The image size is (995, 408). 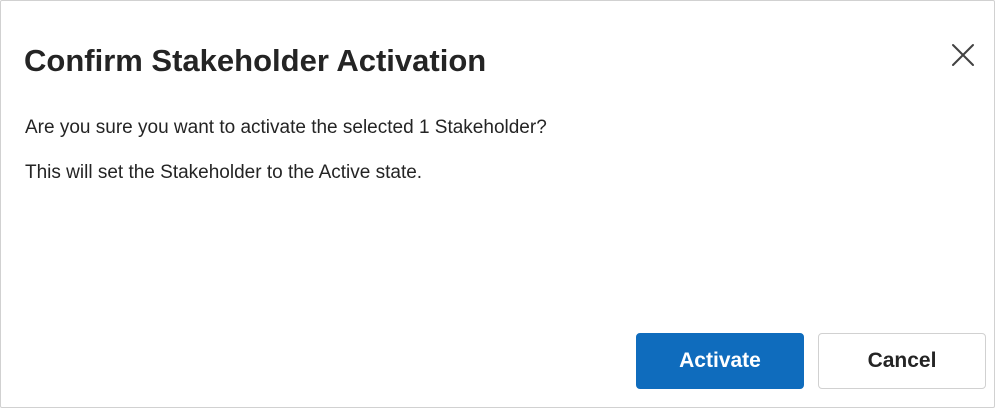 I want to click on cancel-button: Cancel, so click(x=902, y=361).